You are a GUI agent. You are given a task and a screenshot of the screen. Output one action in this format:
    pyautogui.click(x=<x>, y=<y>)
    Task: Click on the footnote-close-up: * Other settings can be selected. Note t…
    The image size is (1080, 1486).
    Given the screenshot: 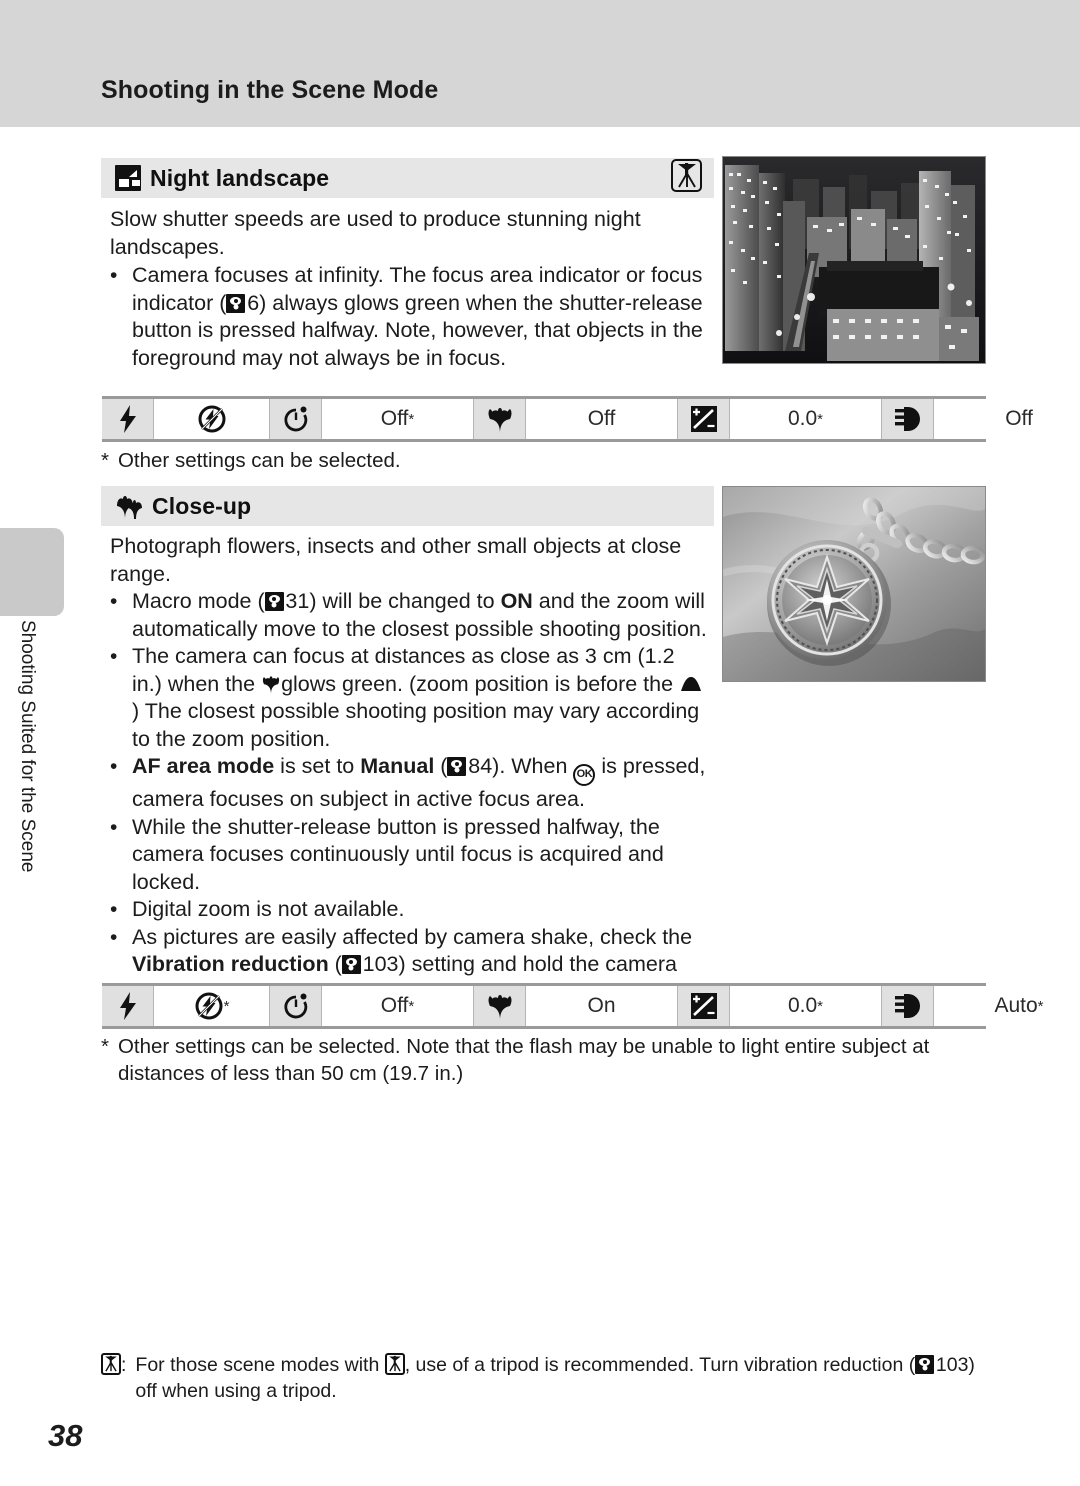 What is the action you would take?
    pyautogui.click(x=545, y=1060)
    